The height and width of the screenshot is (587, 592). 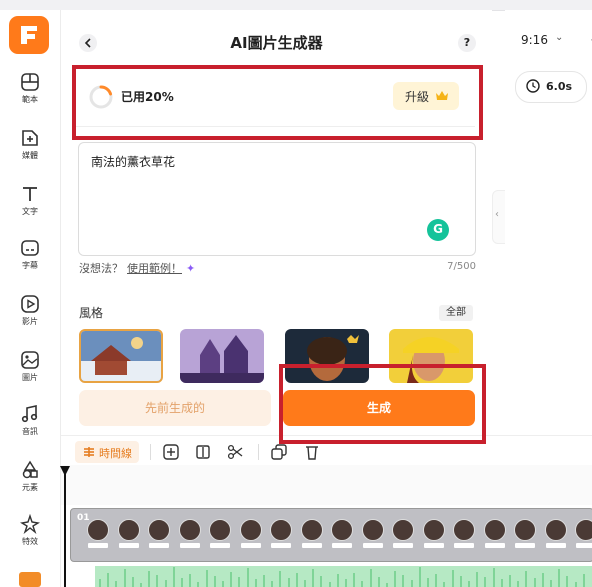 I want to click on prompt-textarea: 南法的薰衣草花 G, so click(x=277, y=199).